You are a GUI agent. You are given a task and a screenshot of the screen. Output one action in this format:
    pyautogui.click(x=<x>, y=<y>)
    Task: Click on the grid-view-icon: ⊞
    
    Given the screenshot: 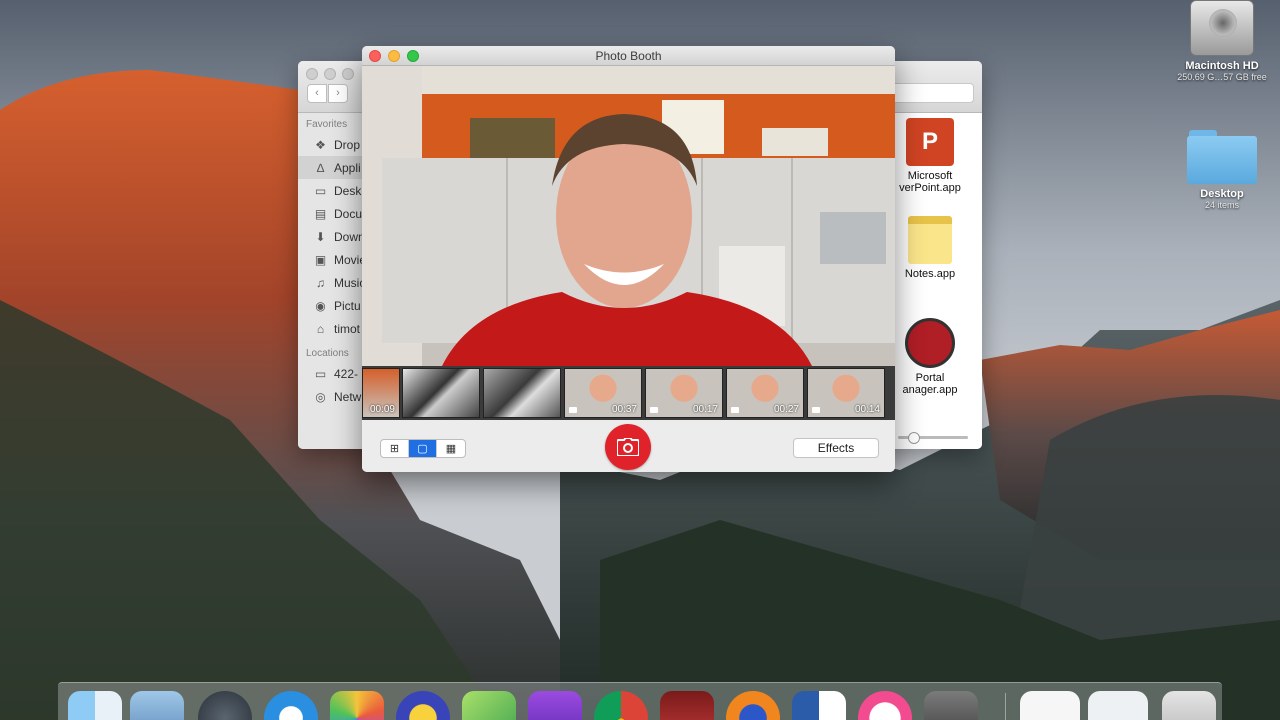 What is the action you would take?
    pyautogui.click(x=395, y=448)
    